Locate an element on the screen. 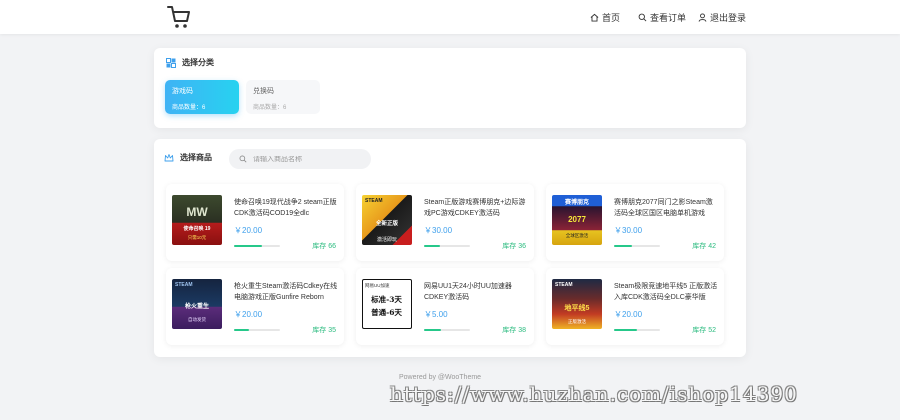  product-price: ￥20.00 is located at coordinates (248, 230).